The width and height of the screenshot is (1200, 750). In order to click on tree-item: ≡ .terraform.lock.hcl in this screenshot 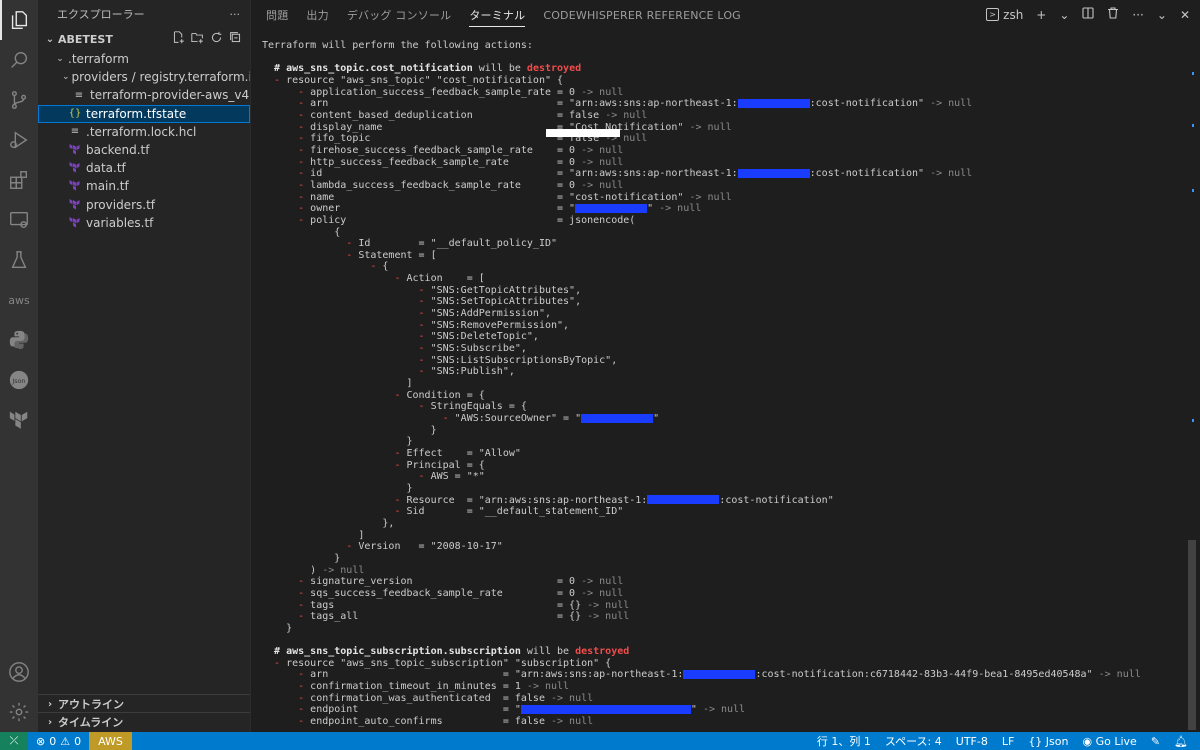, I will do `click(144, 132)`.